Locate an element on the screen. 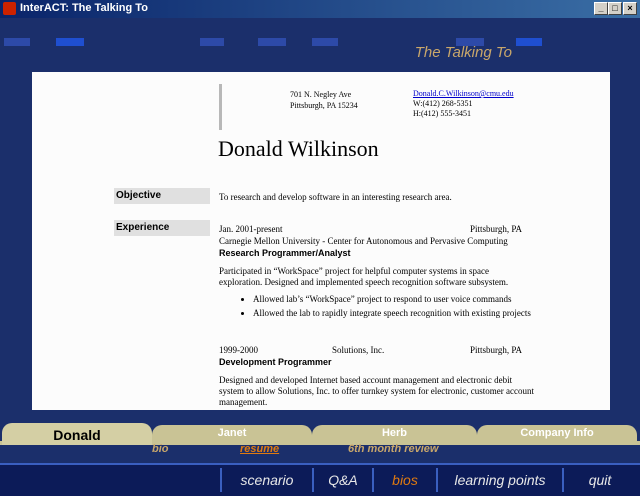 This screenshot has width=640, height=496. header-divider is located at coordinates (220, 107).